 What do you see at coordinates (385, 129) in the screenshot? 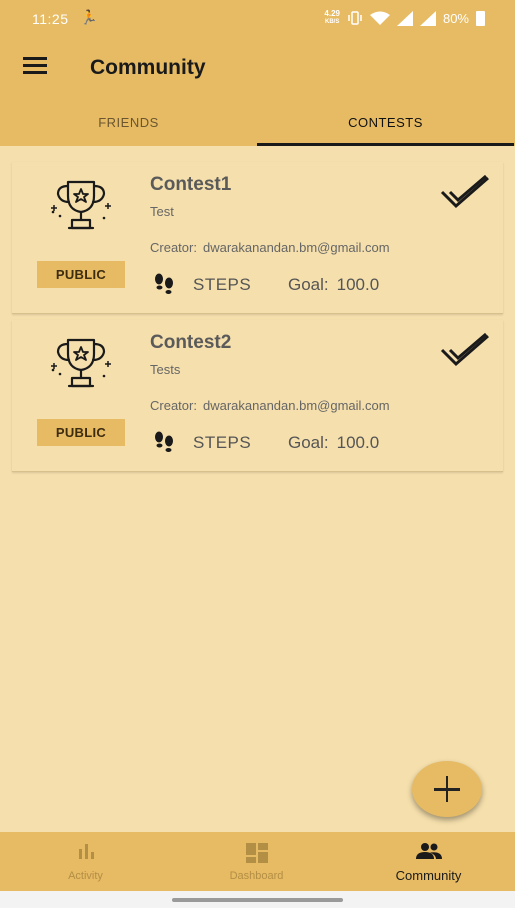
I see `tab-contests: CONTESTS` at bounding box center [385, 129].